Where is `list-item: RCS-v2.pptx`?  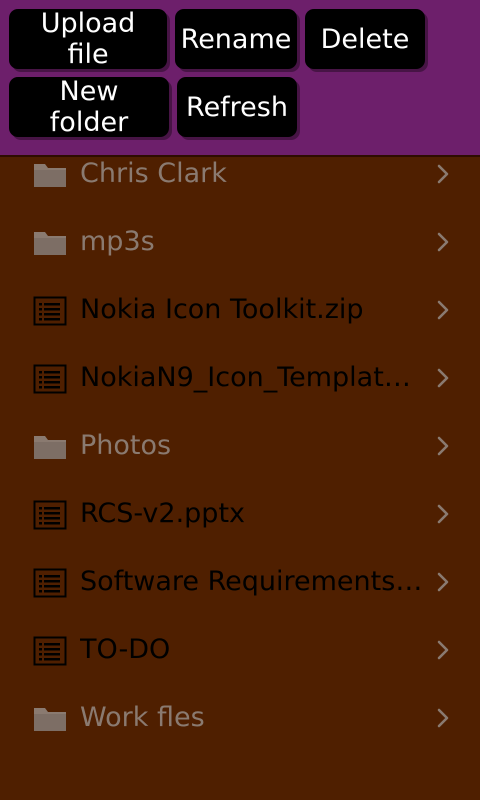
list-item: RCS-v2.pptx is located at coordinates (240, 513).